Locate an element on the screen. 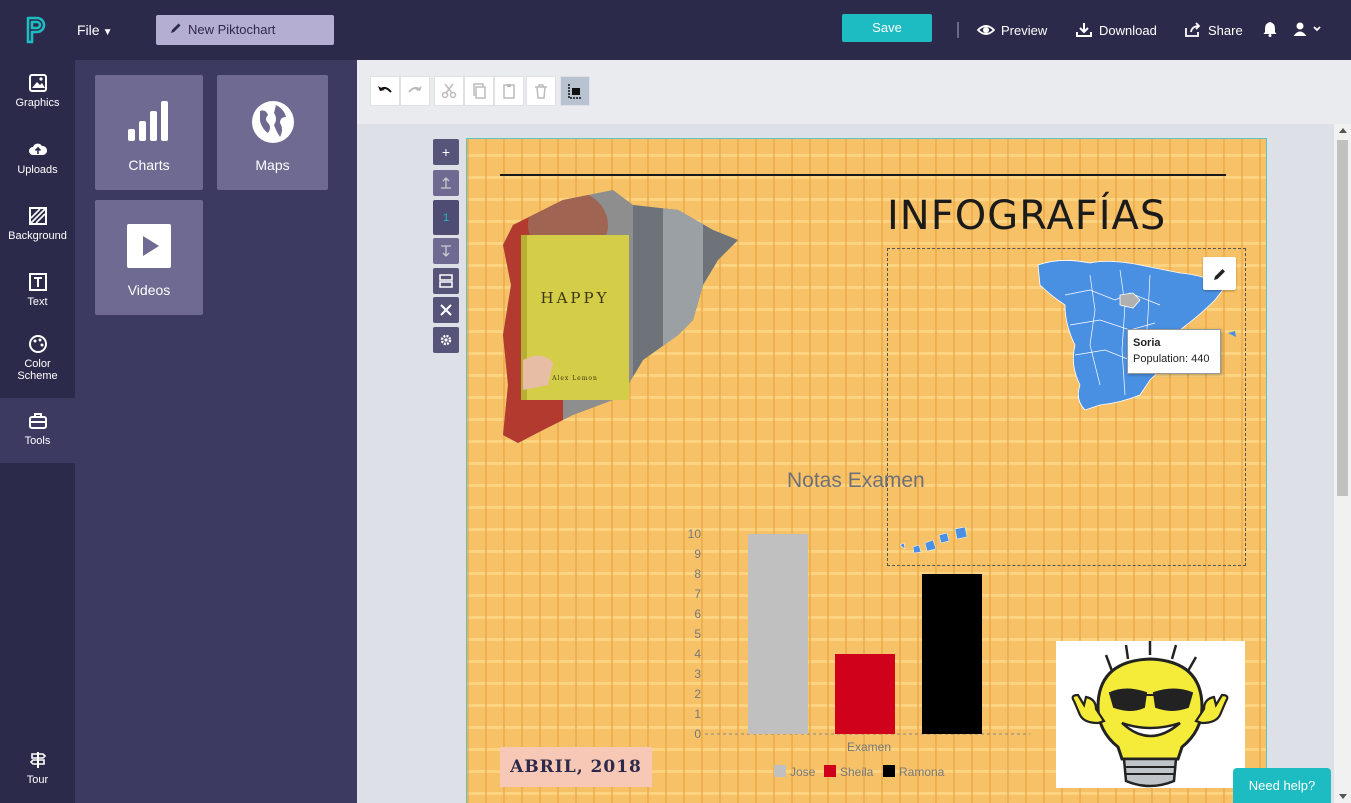  legend-label: Sheila is located at coordinates (857, 772).